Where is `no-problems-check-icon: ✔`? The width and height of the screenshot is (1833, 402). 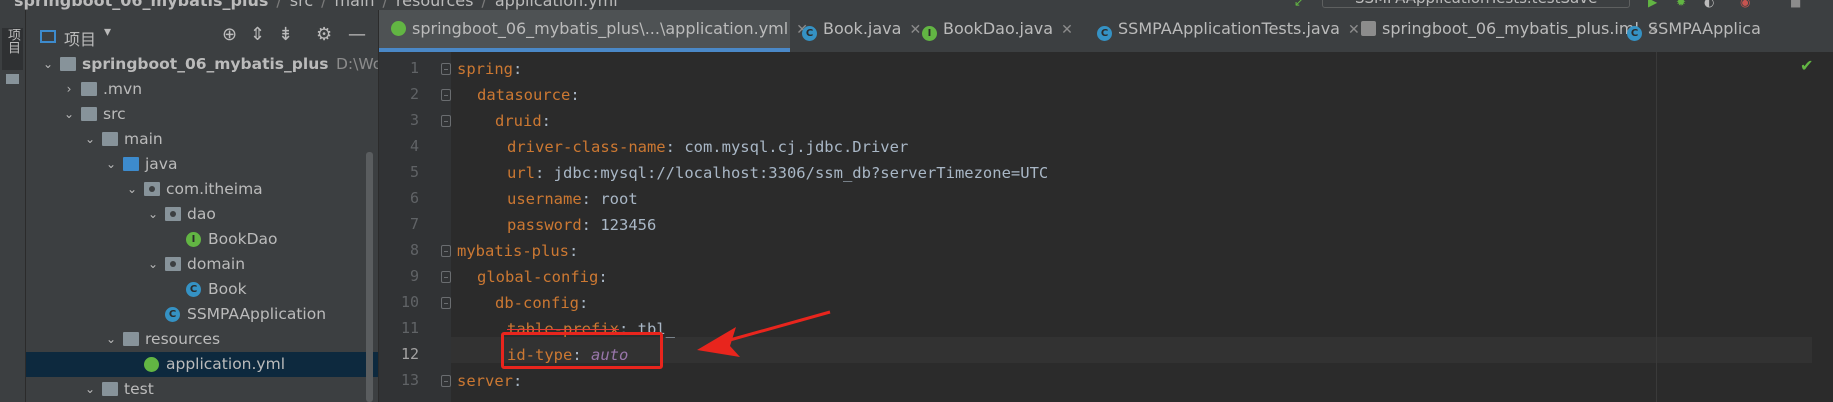 no-problems-check-icon: ✔ is located at coordinates (1806, 65).